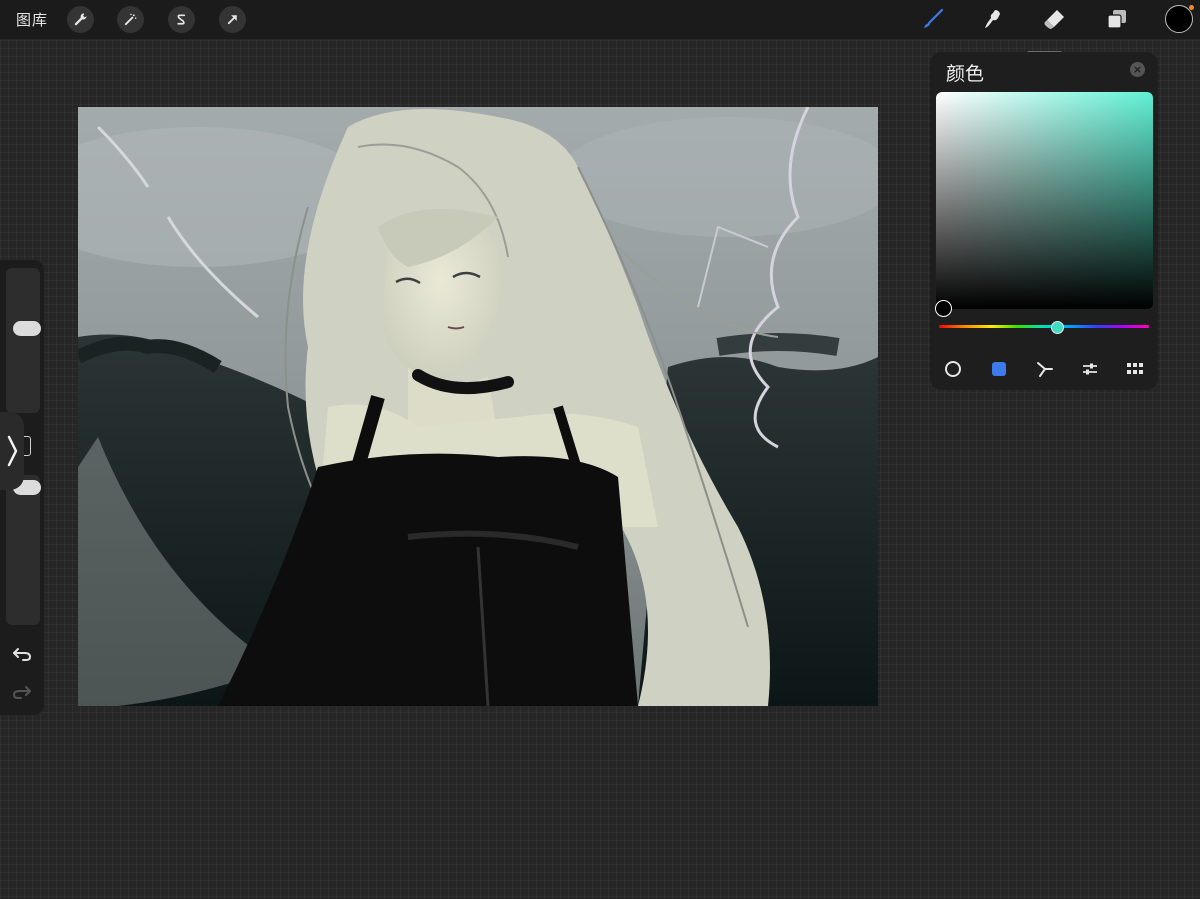 Image resolution: width=1200 pixels, height=899 pixels. I want to click on smudge-icon, so click(993, 19).